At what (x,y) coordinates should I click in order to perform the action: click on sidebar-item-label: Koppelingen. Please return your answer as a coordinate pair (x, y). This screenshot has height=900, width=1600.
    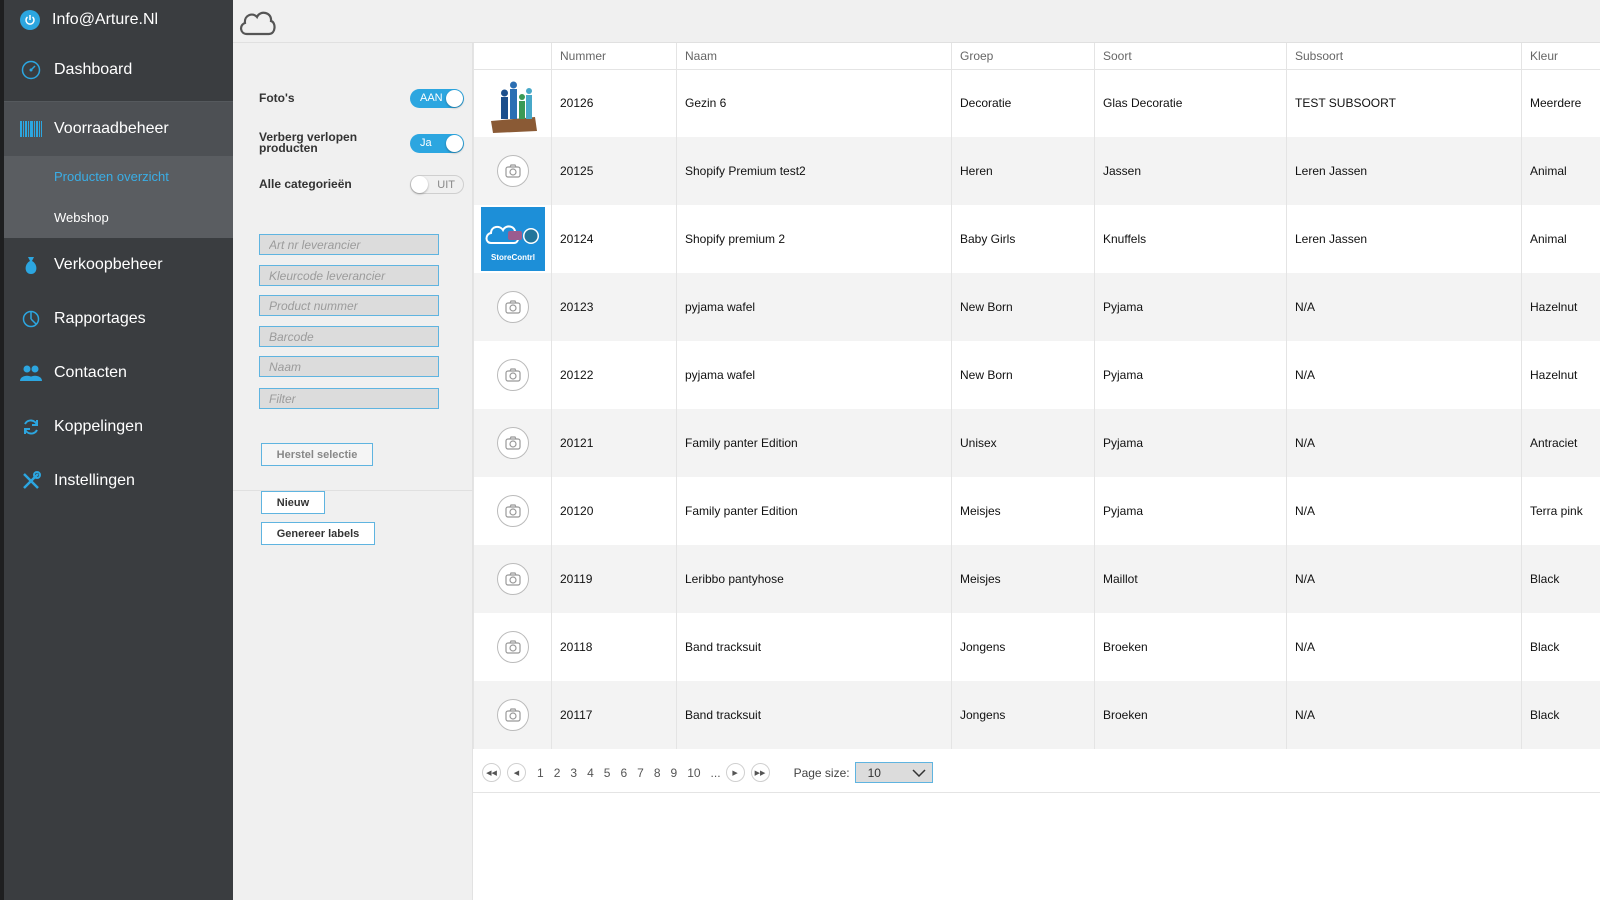
    Looking at the image, I should click on (98, 426).